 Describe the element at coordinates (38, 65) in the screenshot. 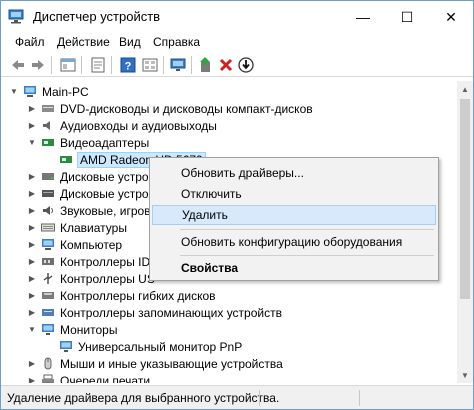

I see `forward-arrow-icon` at that location.